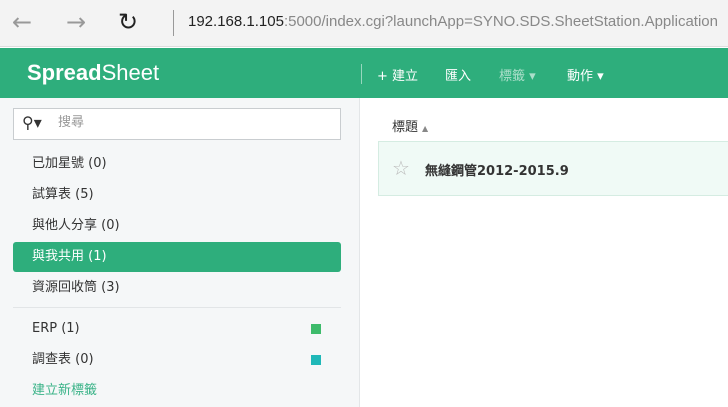  I want to click on sidebar-item-shared-with-me: 與我共用 (1), so click(177, 257).